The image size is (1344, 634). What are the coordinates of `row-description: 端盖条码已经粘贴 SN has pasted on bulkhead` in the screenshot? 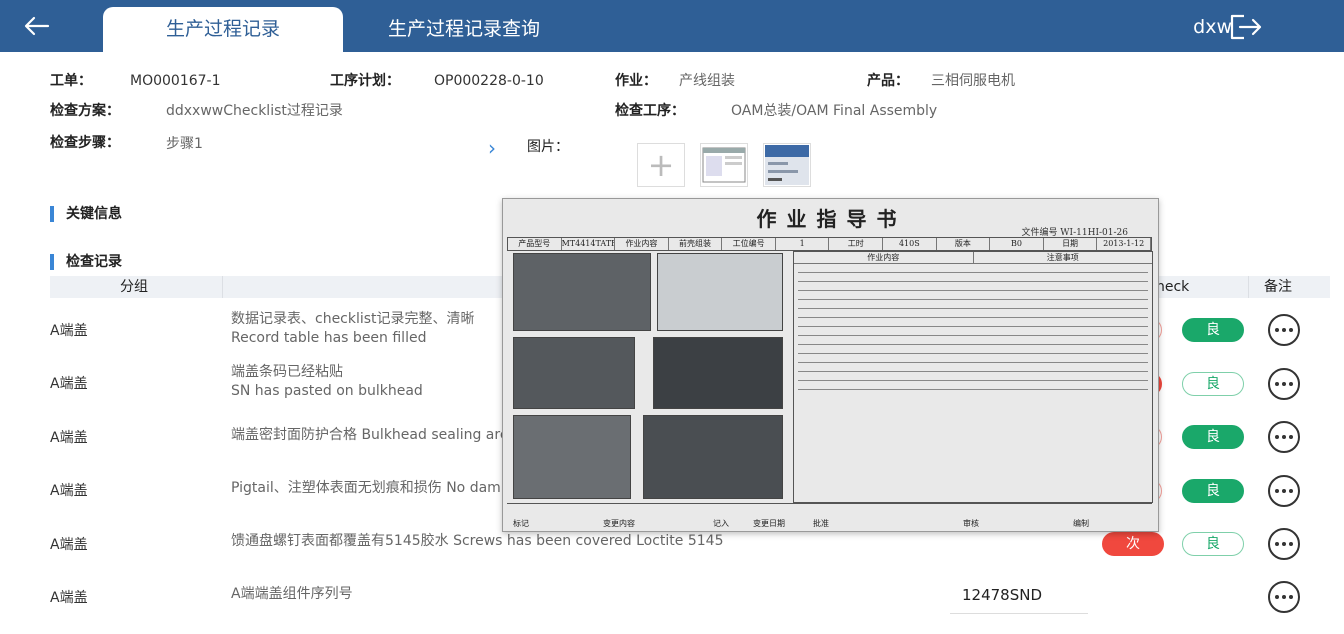 It's located at (327, 382).